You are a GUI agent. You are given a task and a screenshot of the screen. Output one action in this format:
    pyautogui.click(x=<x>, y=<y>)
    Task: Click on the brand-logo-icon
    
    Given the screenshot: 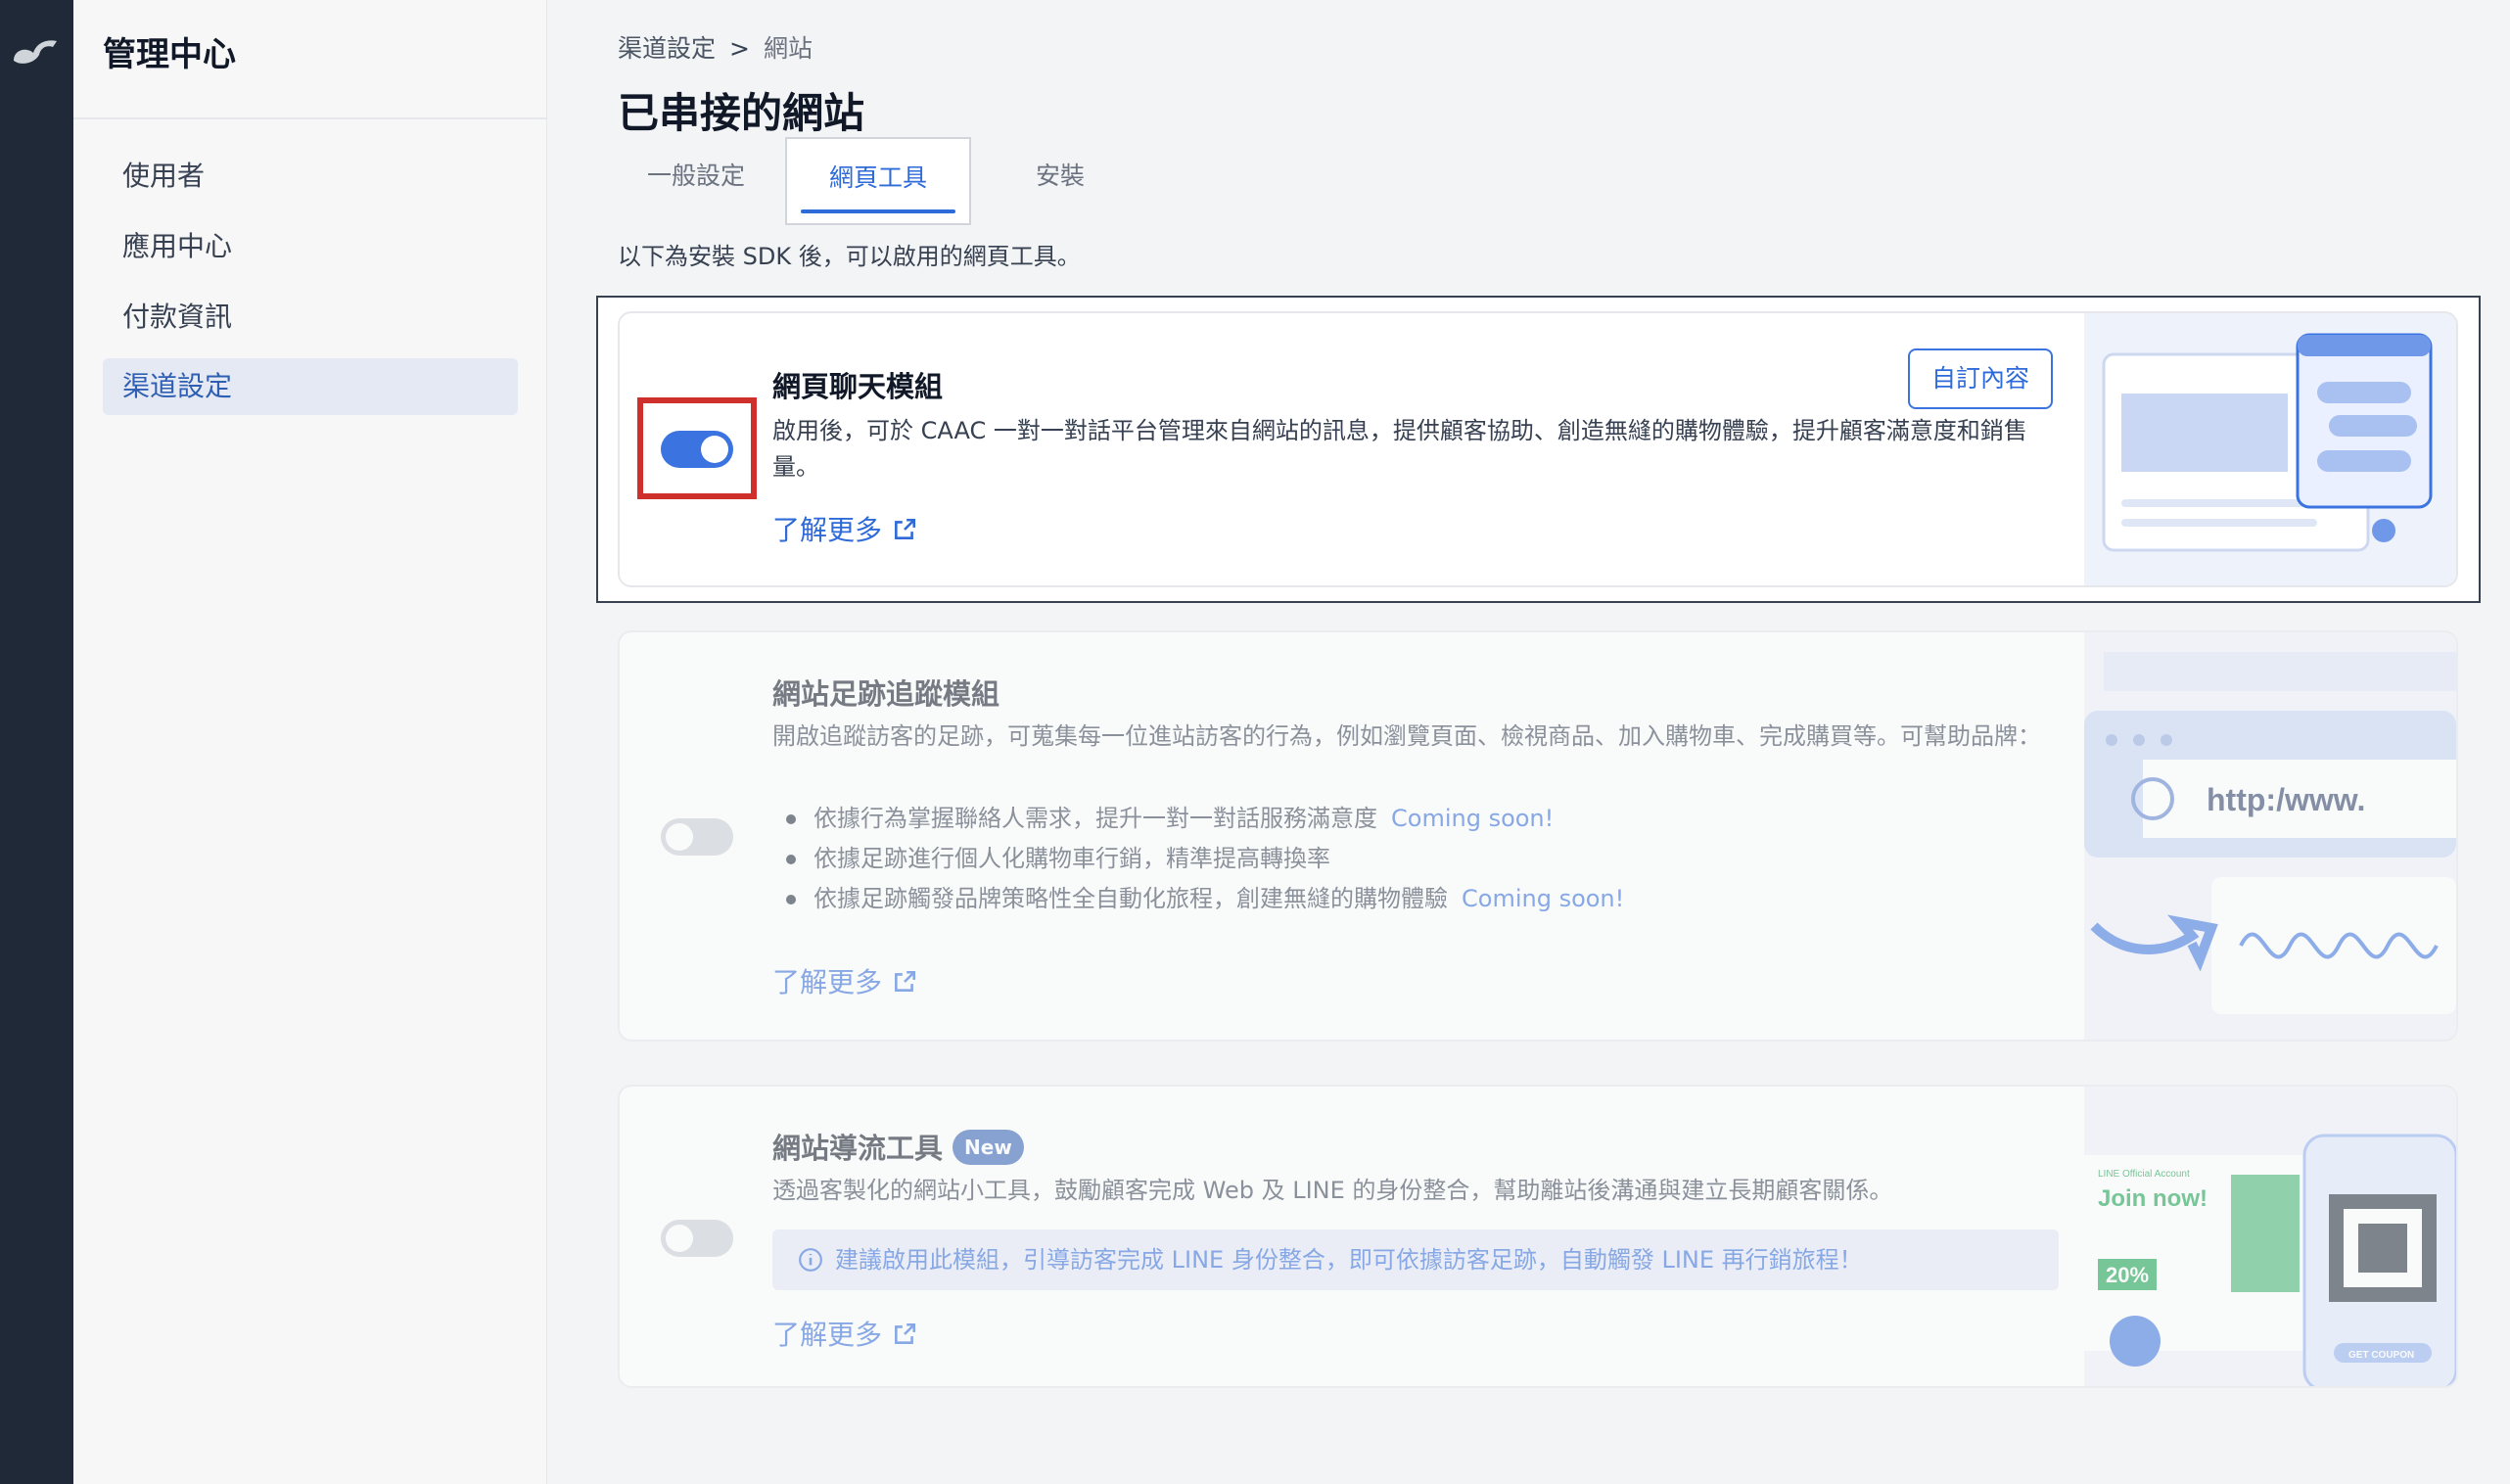 What is the action you would take?
    pyautogui.click(x=32, y=48)
    